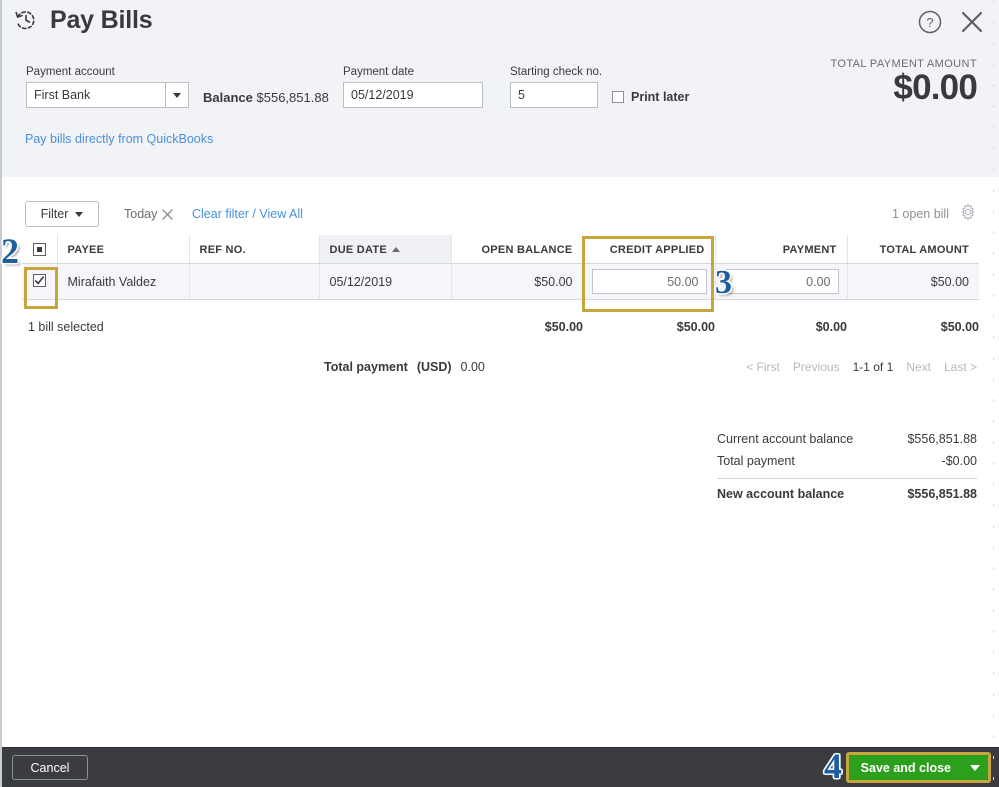  What do you see at coordinates (847, 461) in the screenshot?
I see `summary-total-payment: Total payment -$0.00` at bounding box center [847, 461].